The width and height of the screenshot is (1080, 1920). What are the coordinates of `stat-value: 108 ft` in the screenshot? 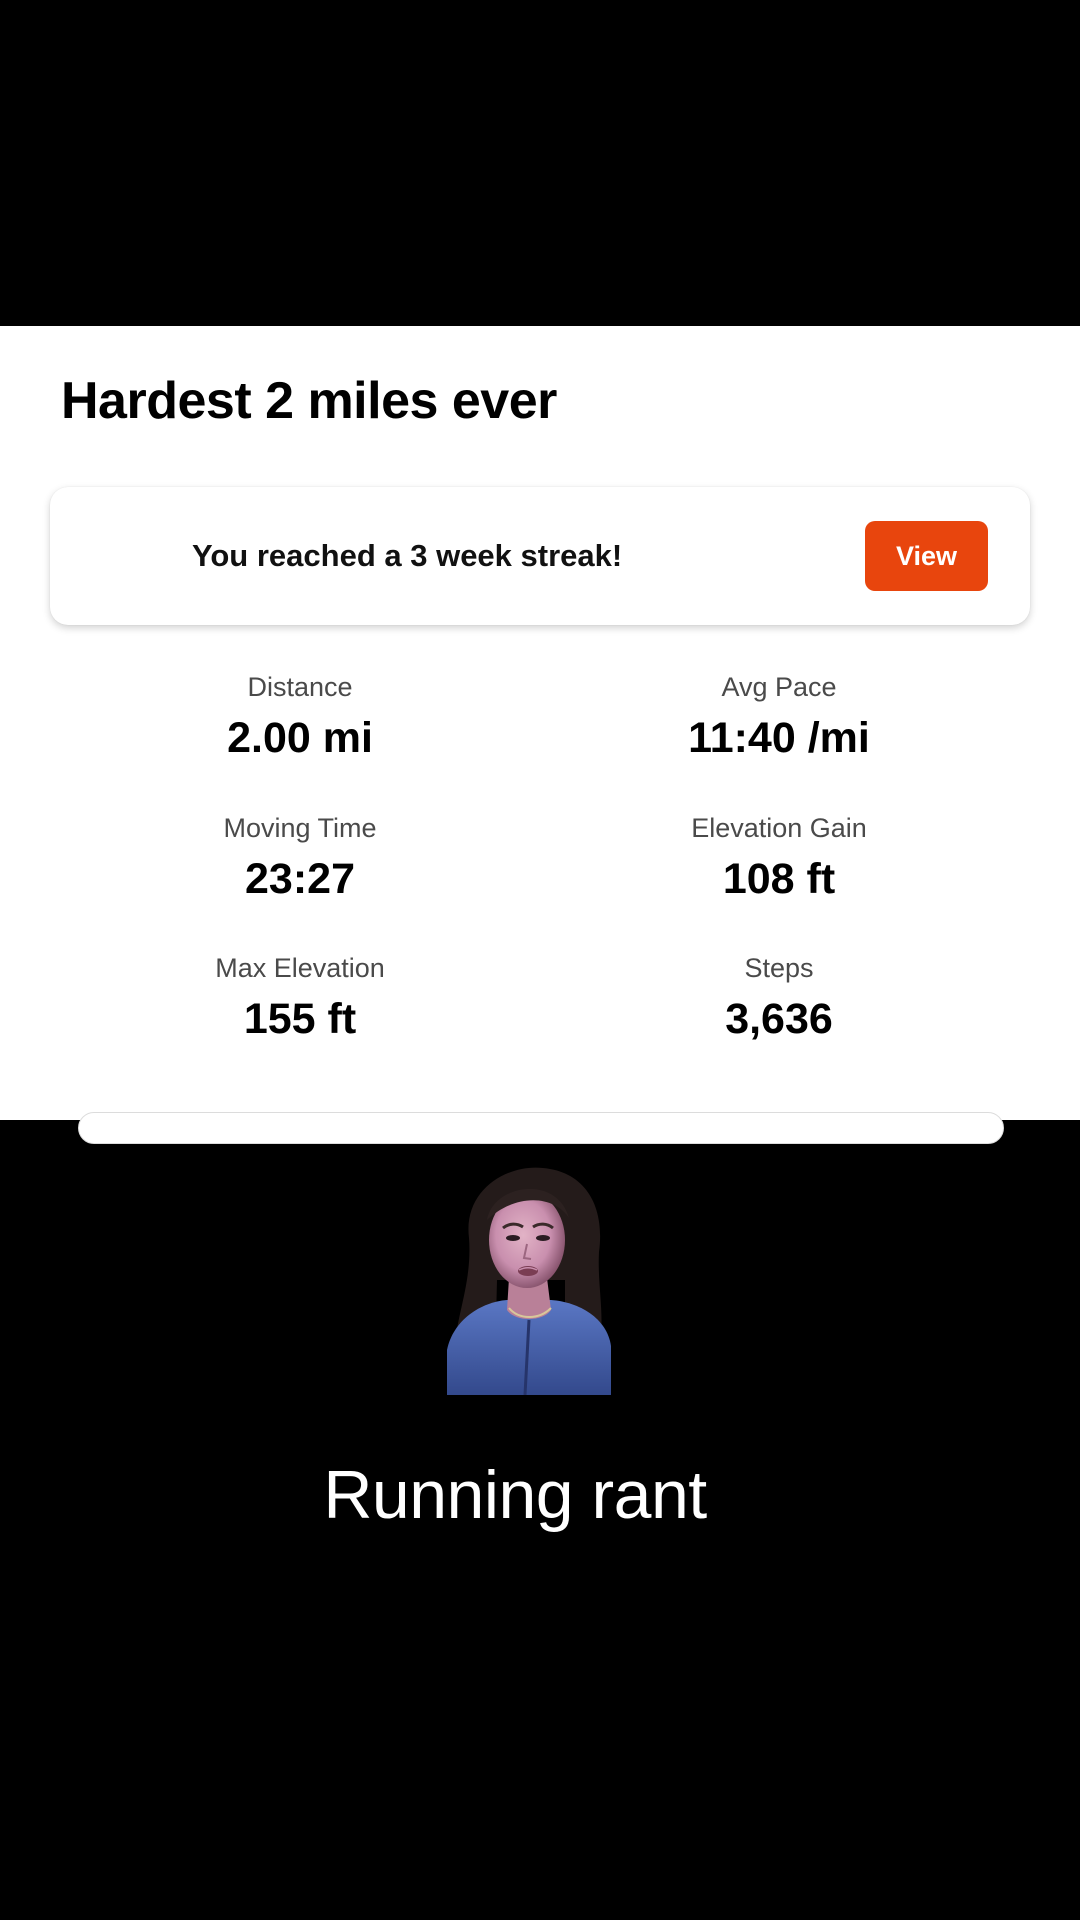 It's located at (779, 879).